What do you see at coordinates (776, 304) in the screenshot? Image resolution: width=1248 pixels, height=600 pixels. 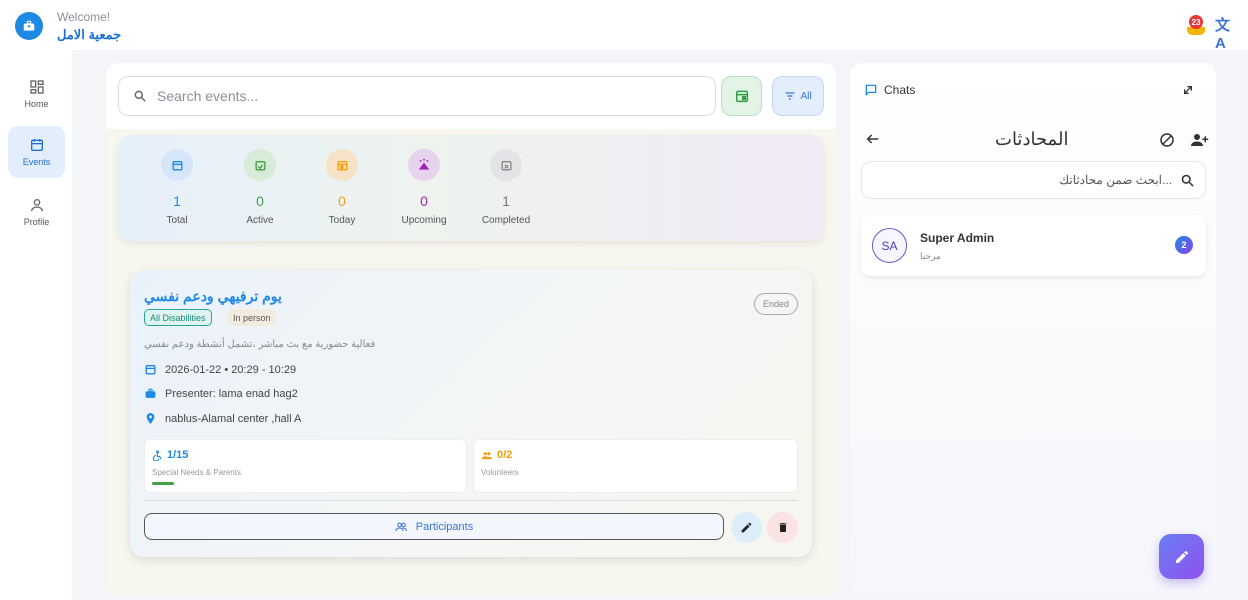 I see `event-status-badge: Ended` at bounding box center [776, 304].